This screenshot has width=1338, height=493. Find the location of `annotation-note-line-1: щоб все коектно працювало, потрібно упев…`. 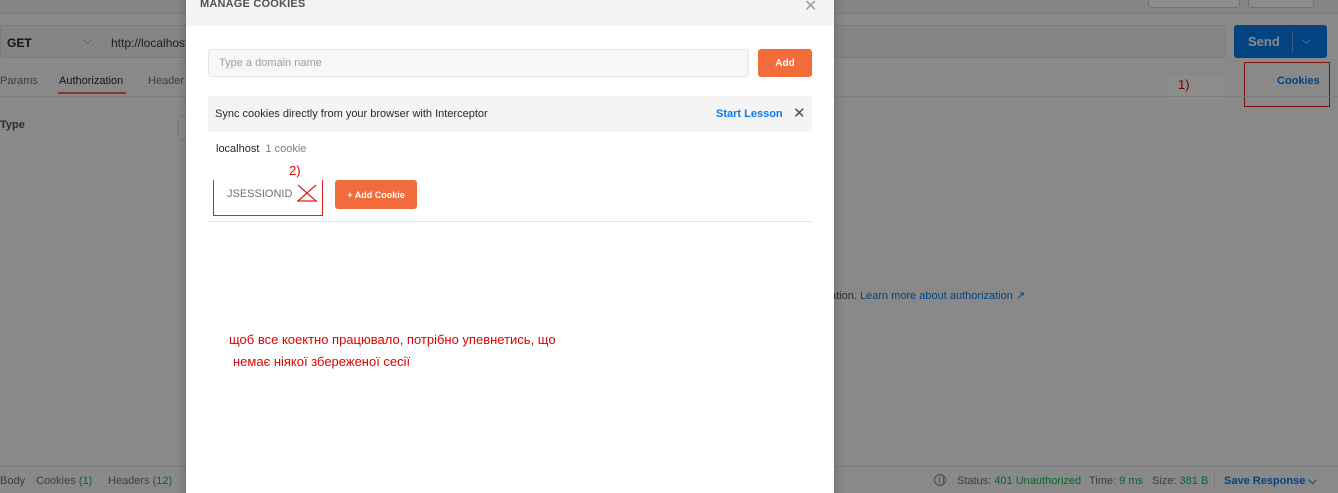

annotation-note-line-1: щоб все коектно працювало, потрібно упев… is located at coordinates (392, 339).